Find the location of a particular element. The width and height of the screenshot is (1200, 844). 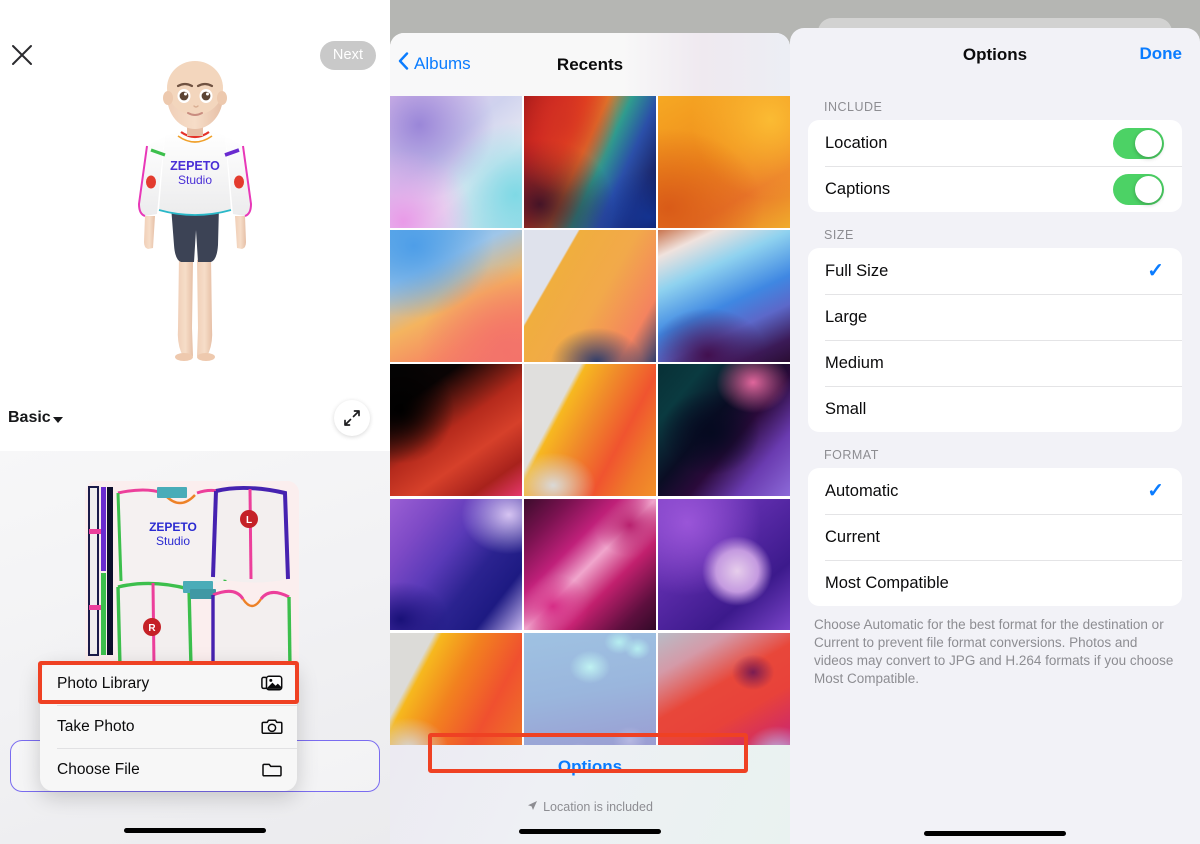

location-included-note: Location is included is located at coordinates (590, 807).